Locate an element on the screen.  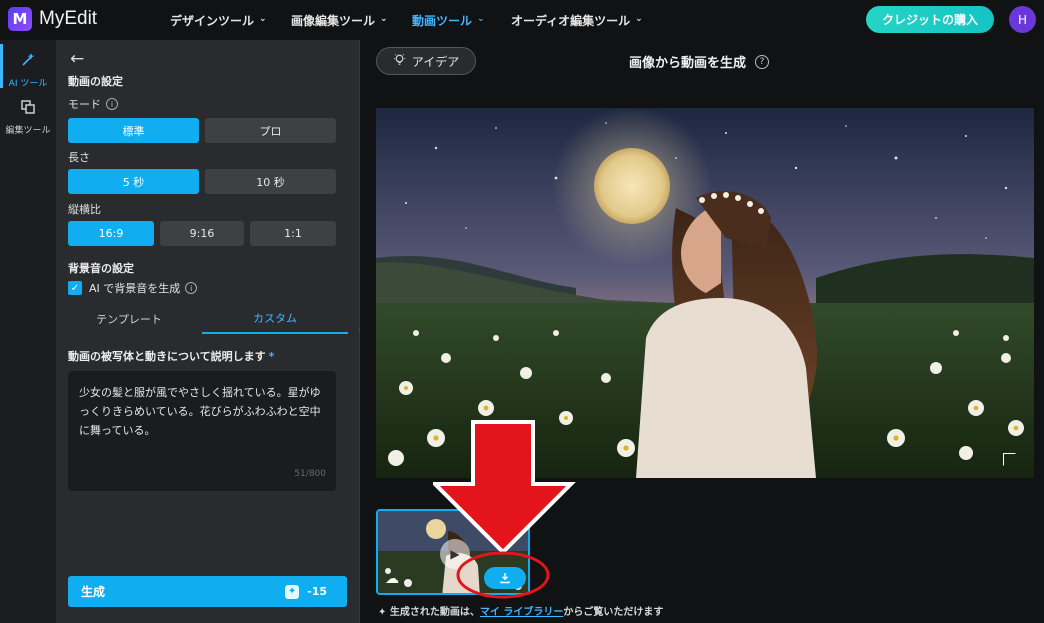
generate-button: 生成 ✦ -15 is located at coordinates (207, 591).